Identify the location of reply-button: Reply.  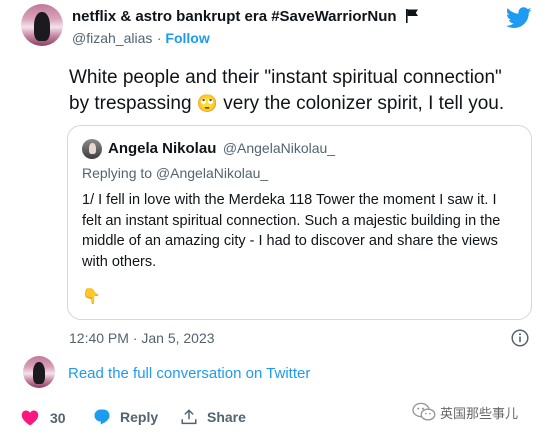
(125, 417).